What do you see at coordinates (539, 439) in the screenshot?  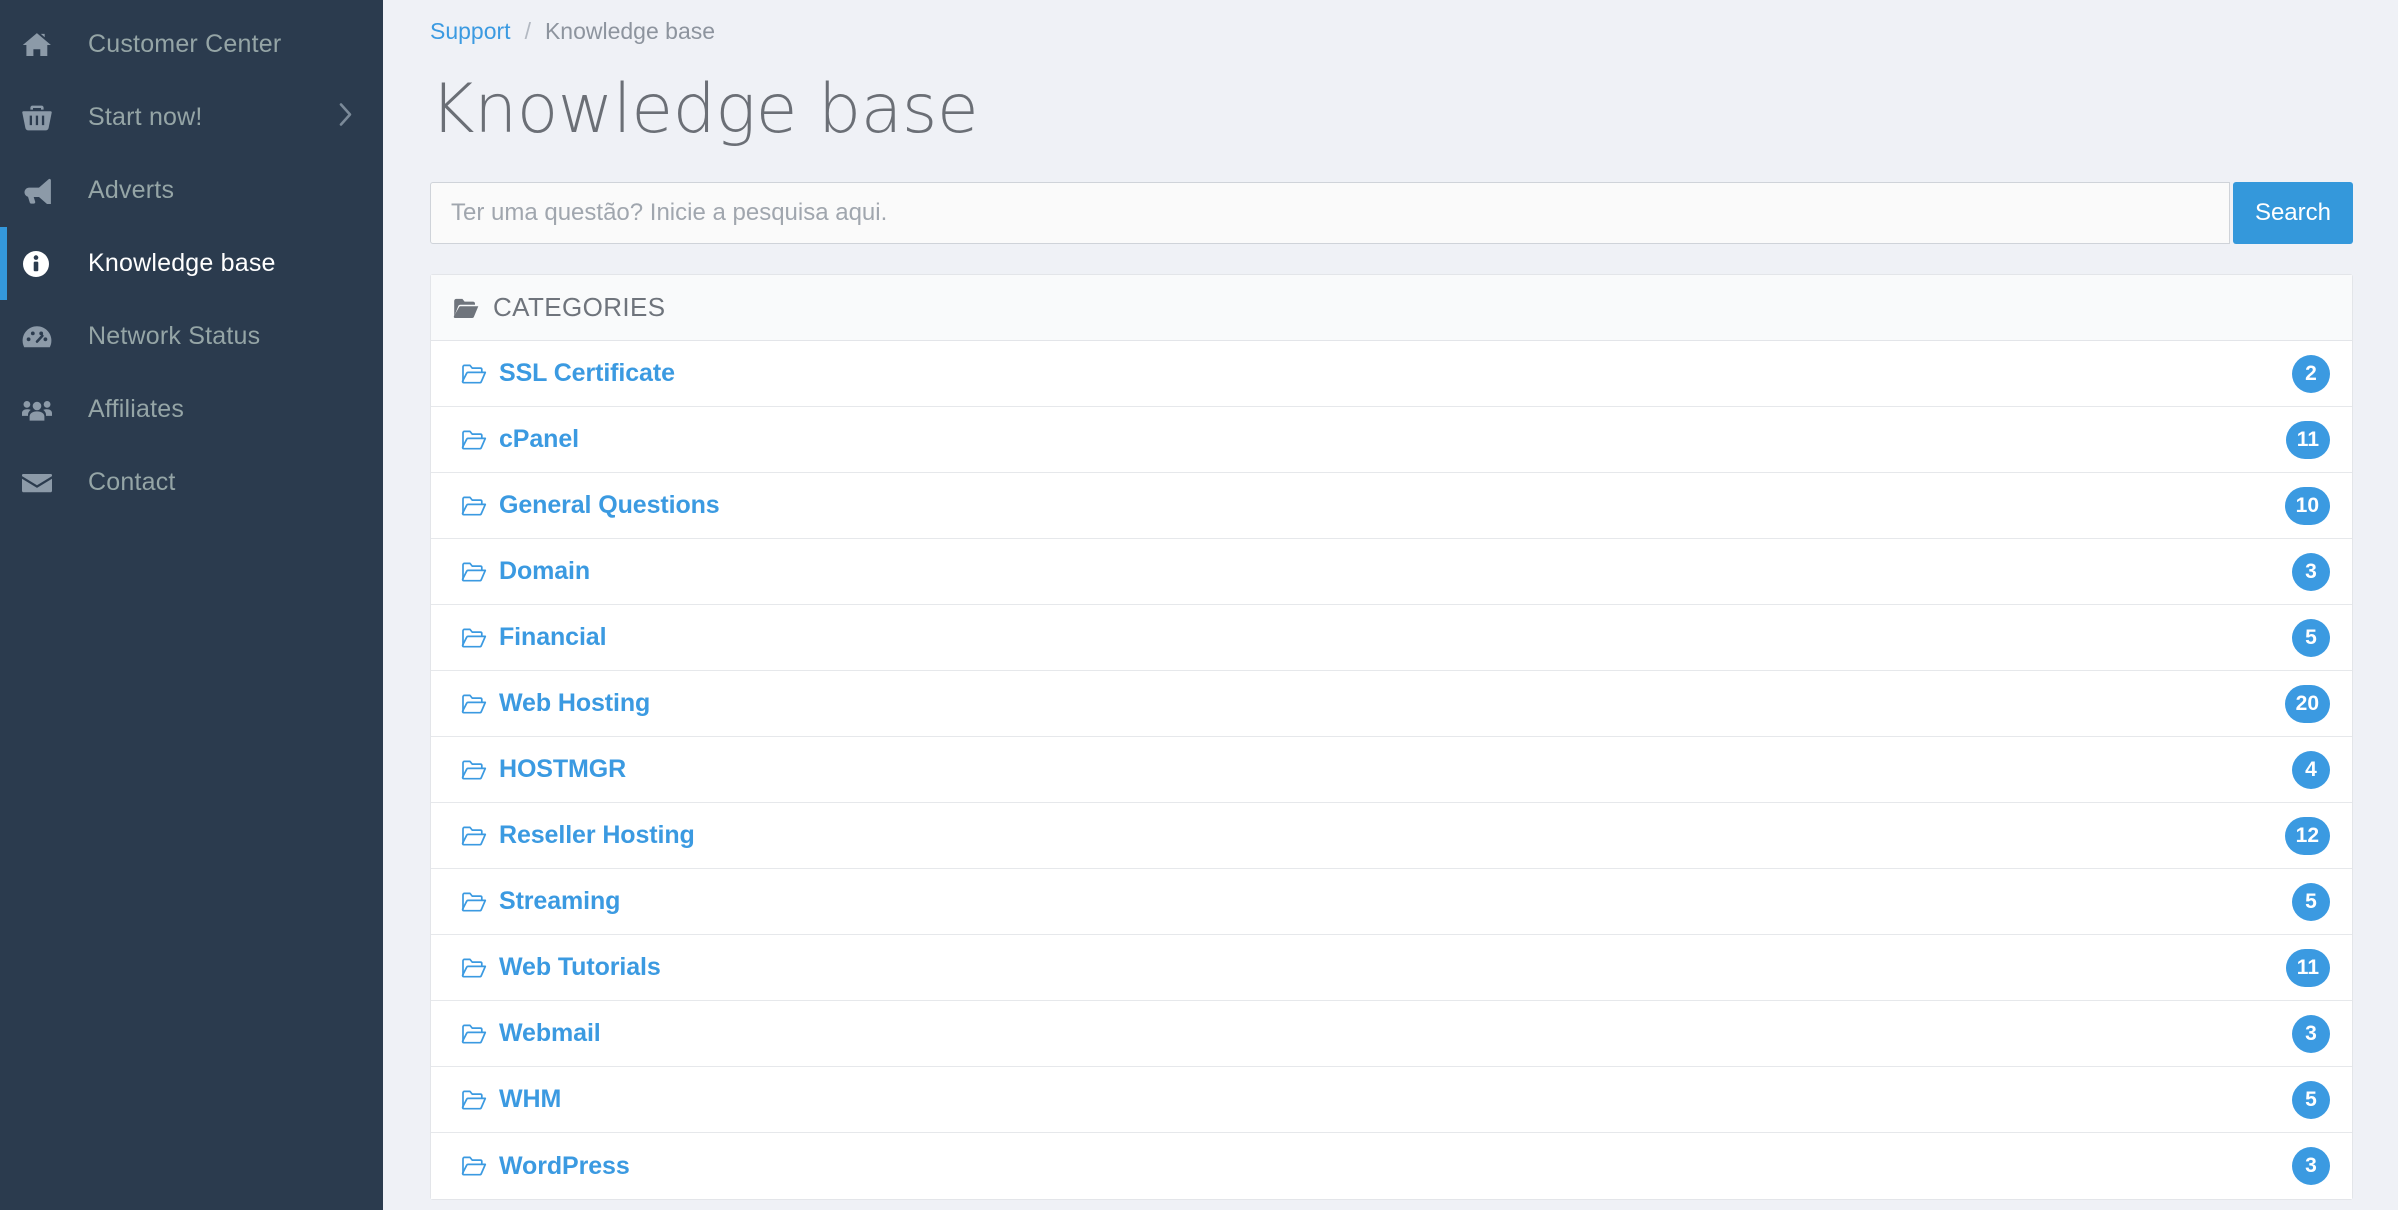 I see `category-name: cPanel` at bounding box center [539, 439].